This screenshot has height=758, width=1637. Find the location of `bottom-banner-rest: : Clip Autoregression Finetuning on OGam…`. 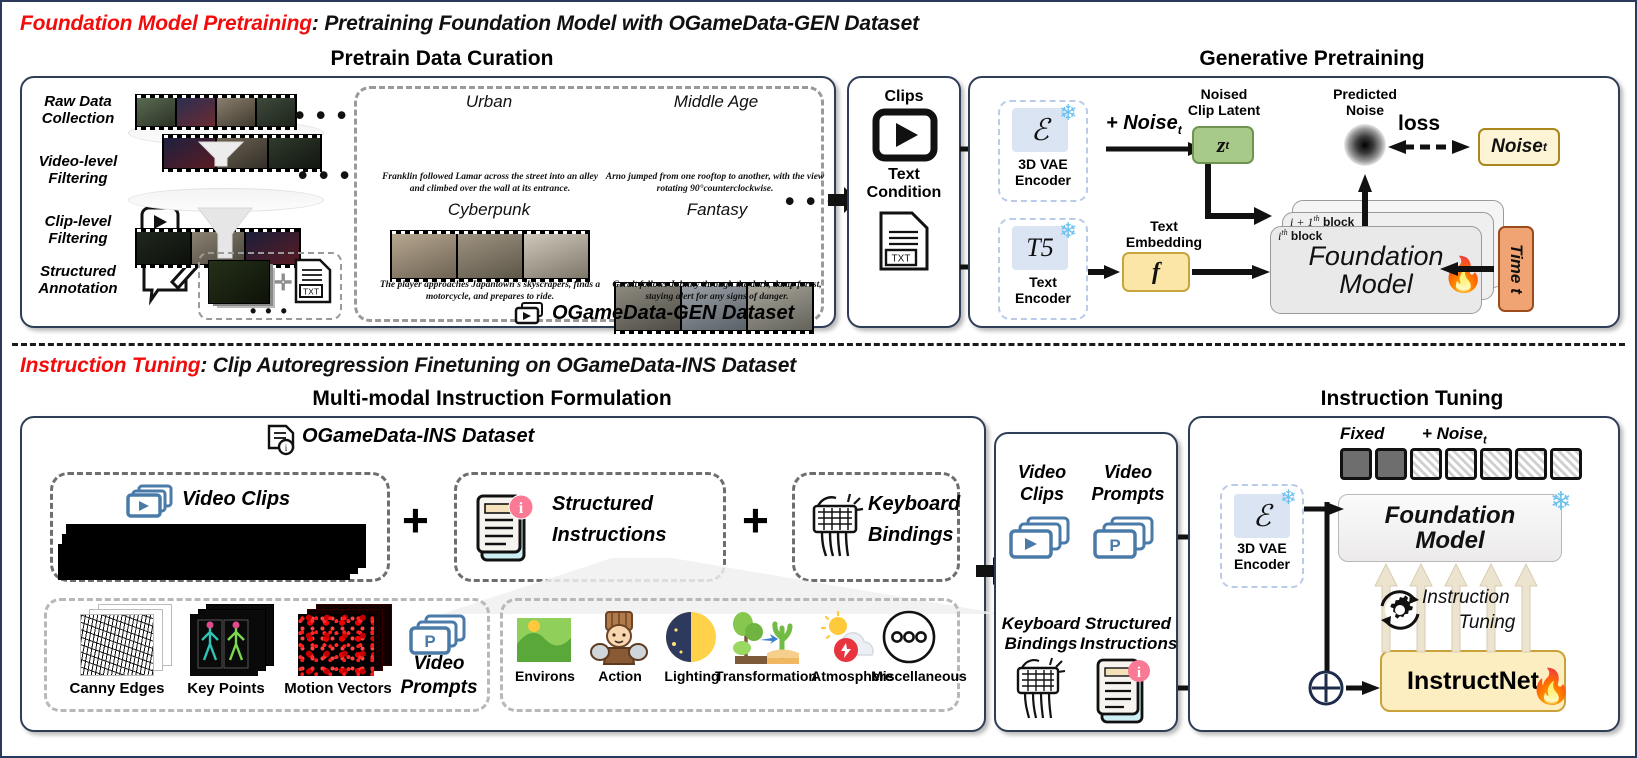

bottom-banner-rest: : Clip Autoregression Finetuning on OGam… is located at coordinates (498, 365).